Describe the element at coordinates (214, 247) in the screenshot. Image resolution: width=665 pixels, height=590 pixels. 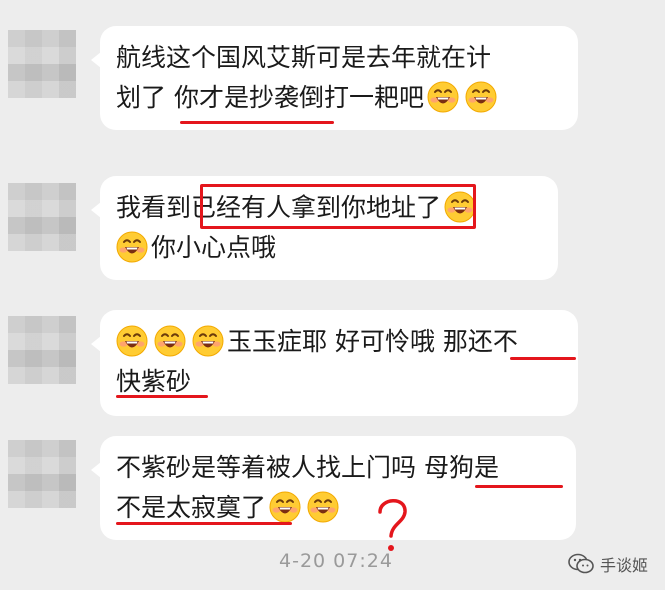
I see `message-text: 你小心点哦` at that location.